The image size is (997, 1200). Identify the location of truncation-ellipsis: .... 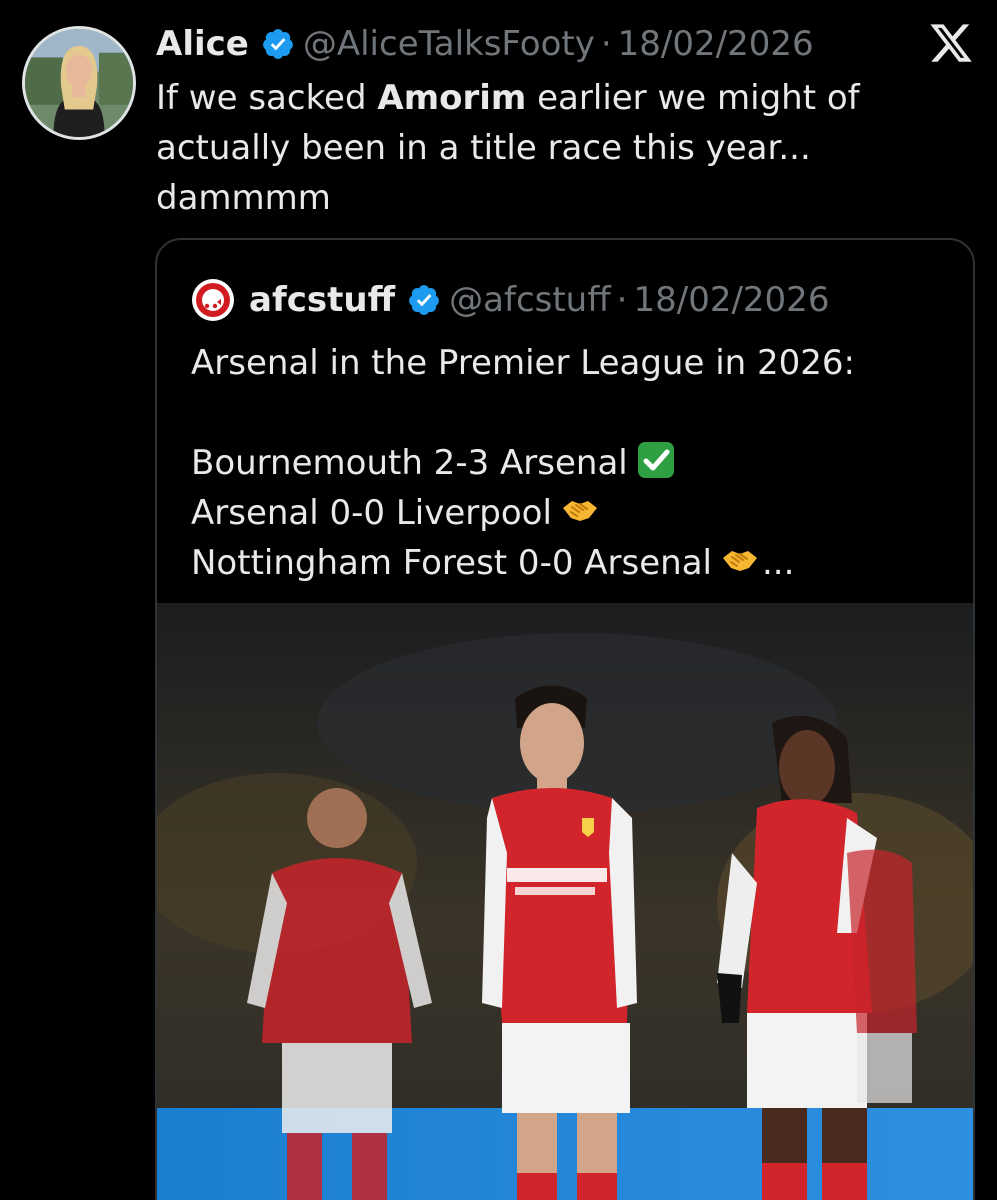
(778, 563).